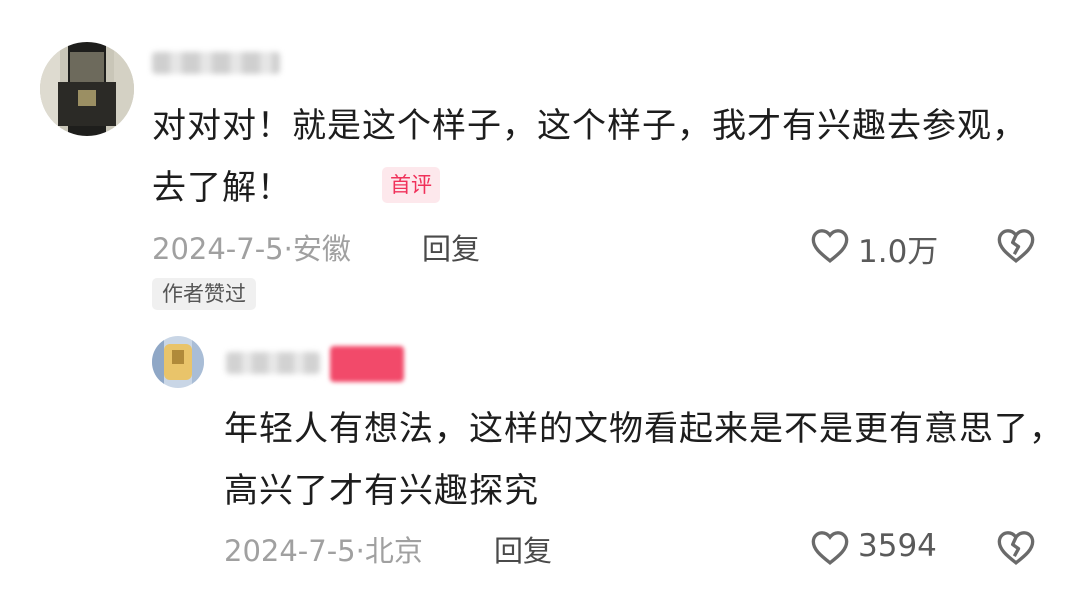 The height and width of the screenshot is (602, 1080). I want to click on like-count: 1.0万, so click(898, 252).